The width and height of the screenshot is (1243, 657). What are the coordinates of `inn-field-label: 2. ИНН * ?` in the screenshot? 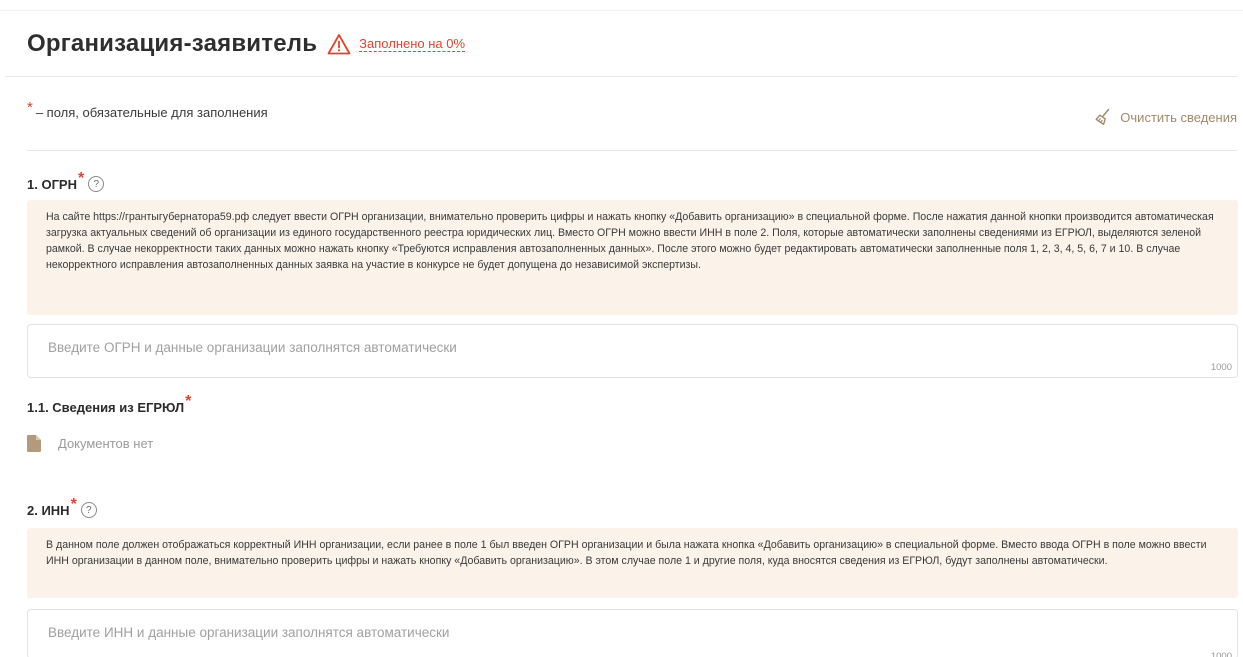 It's located at (62, 507).